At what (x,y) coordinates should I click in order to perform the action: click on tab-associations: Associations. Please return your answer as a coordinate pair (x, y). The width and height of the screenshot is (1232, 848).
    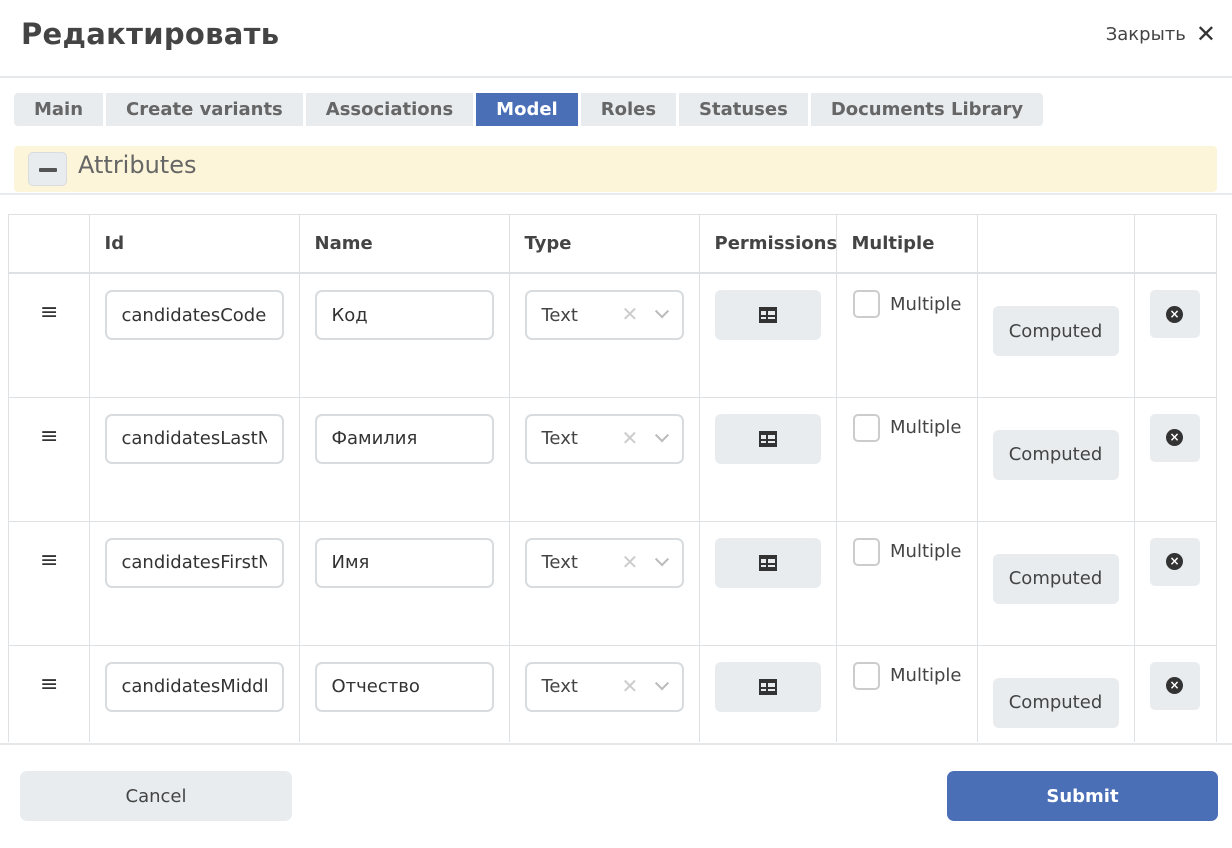
    Looking at the image, I should click on (389, 109).